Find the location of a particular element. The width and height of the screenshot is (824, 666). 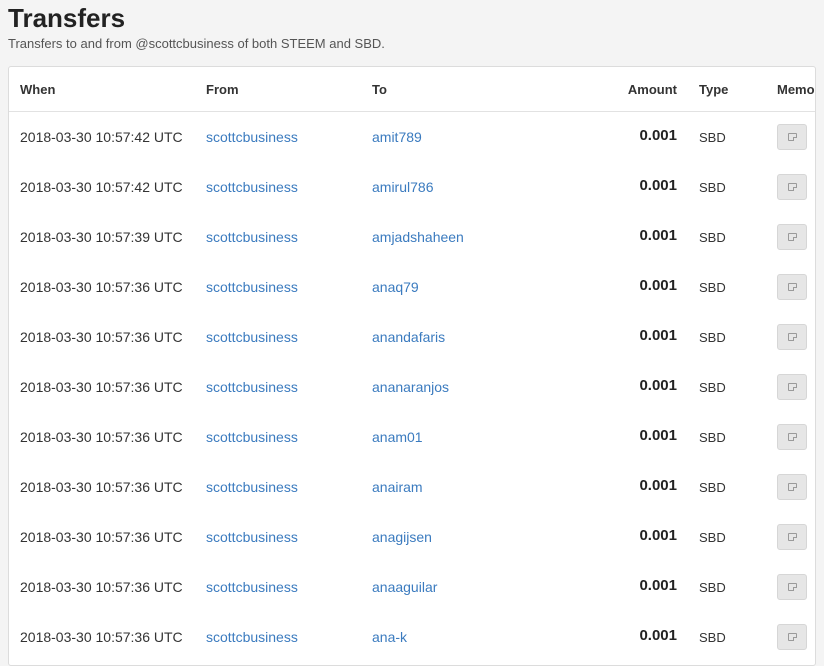

column-header-to: To is located at coordinates (461, 89).